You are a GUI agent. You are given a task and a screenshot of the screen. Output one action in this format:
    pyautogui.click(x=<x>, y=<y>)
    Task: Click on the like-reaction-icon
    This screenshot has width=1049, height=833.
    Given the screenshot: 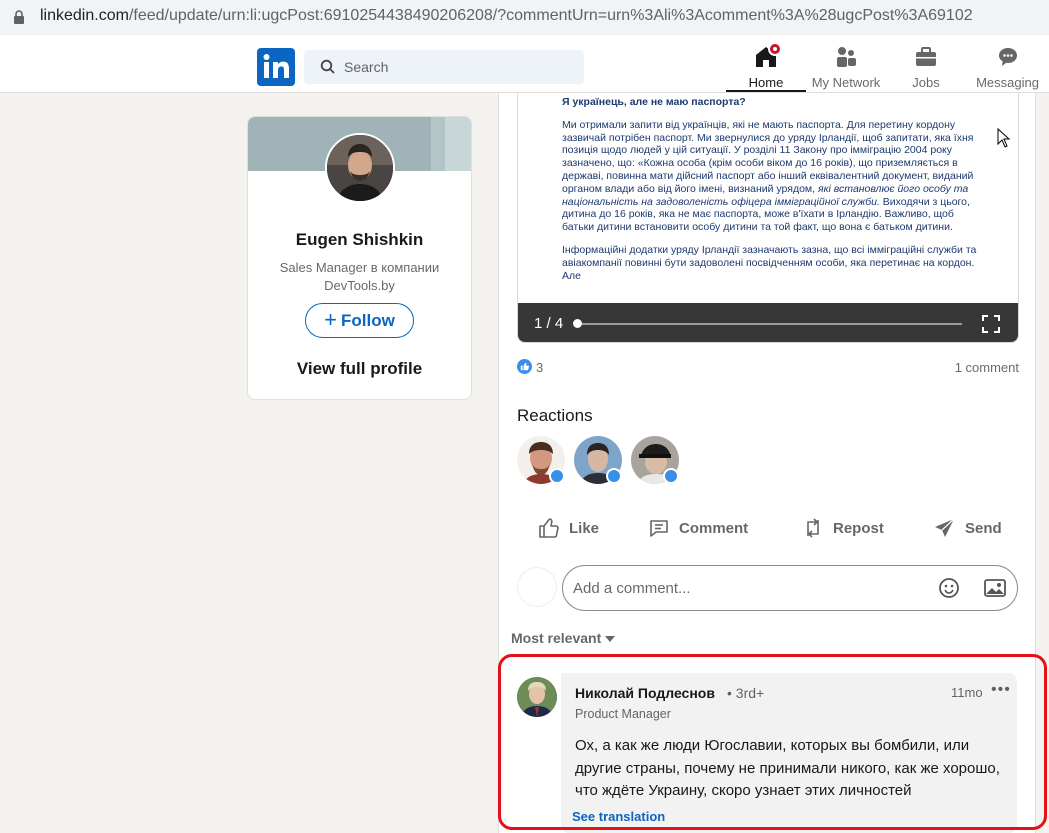 What is the action you would take?
    pyautogui.click(x=524, y=366)
    